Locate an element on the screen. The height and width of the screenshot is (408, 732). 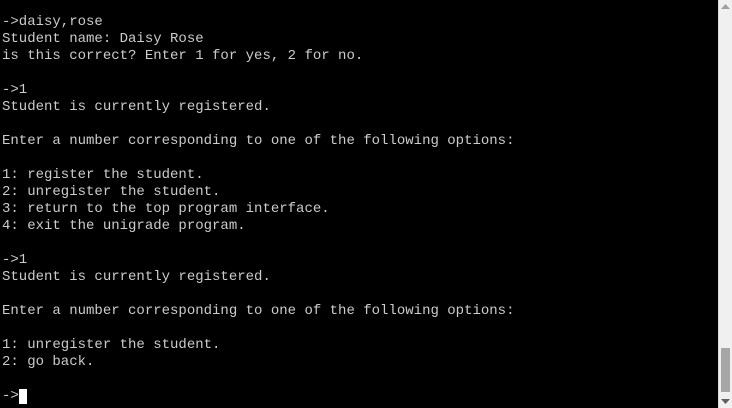
scroll-down-button is located at coordinates (725, 401).